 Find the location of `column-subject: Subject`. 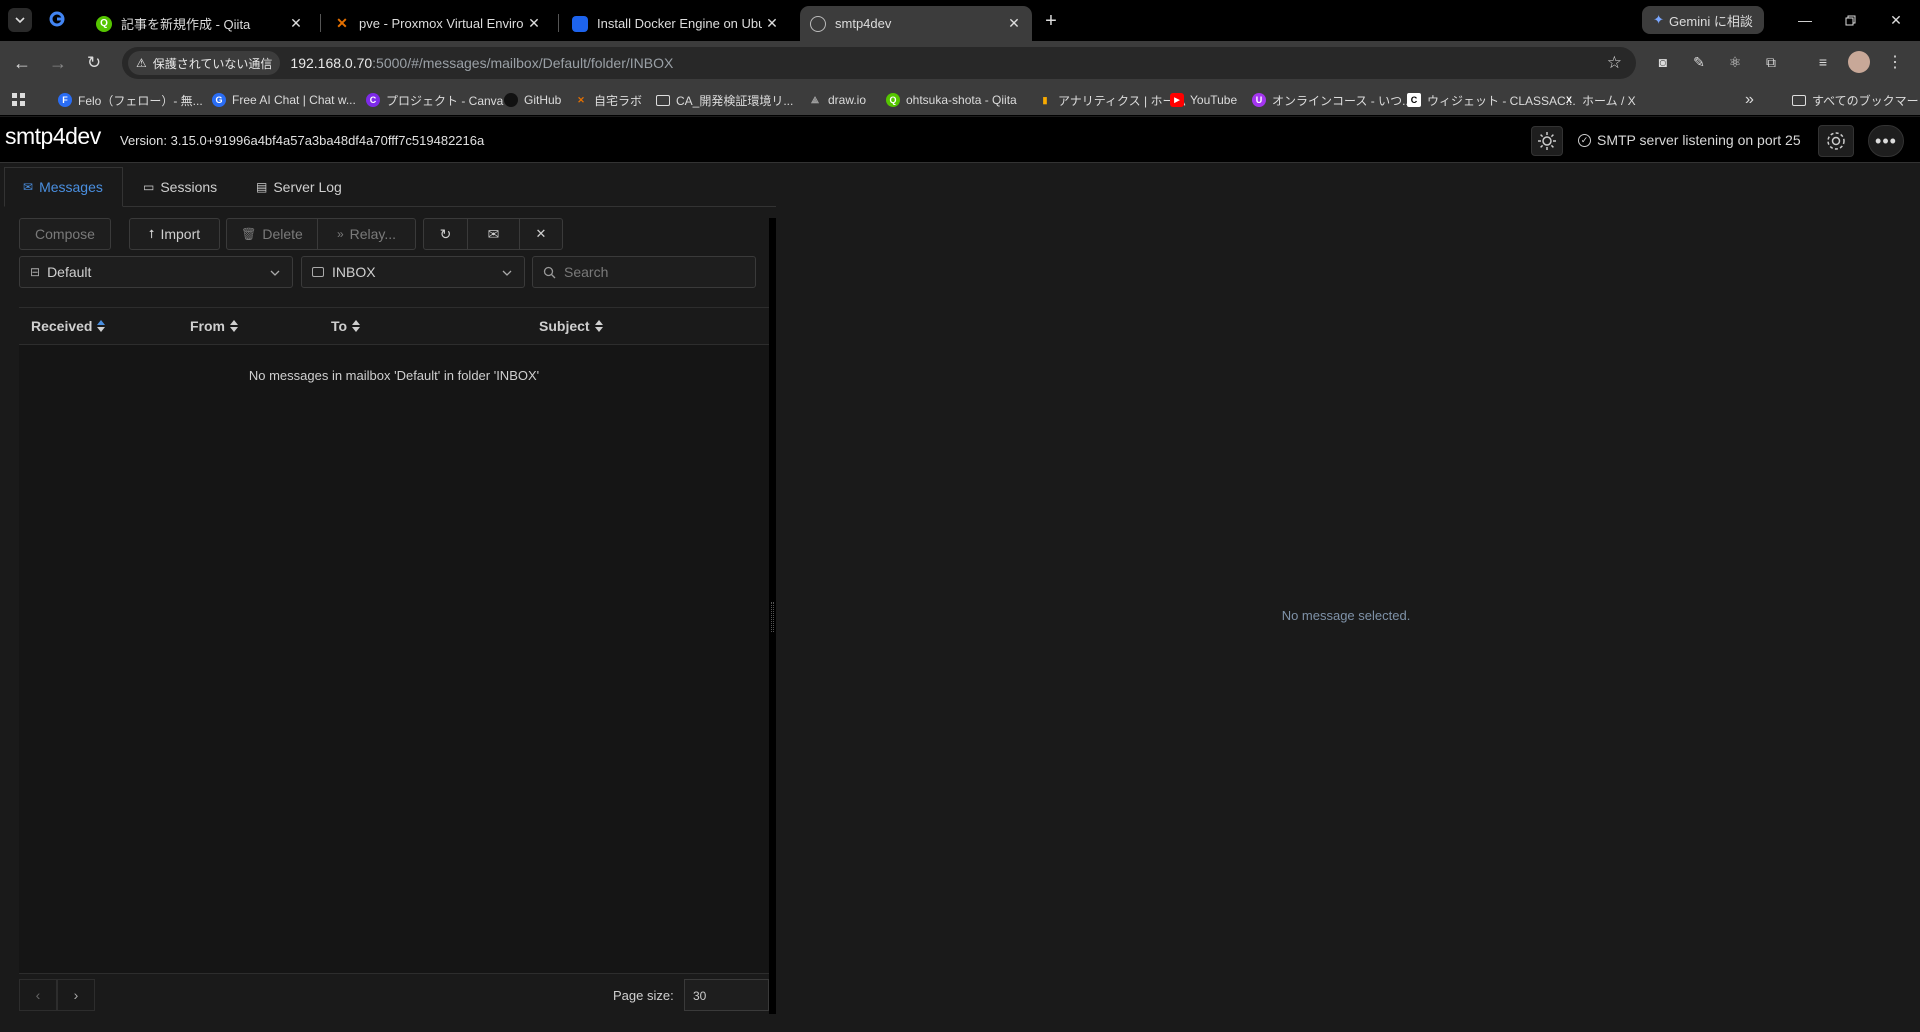

column-subject: Subject is located at coordinates (571, 326).